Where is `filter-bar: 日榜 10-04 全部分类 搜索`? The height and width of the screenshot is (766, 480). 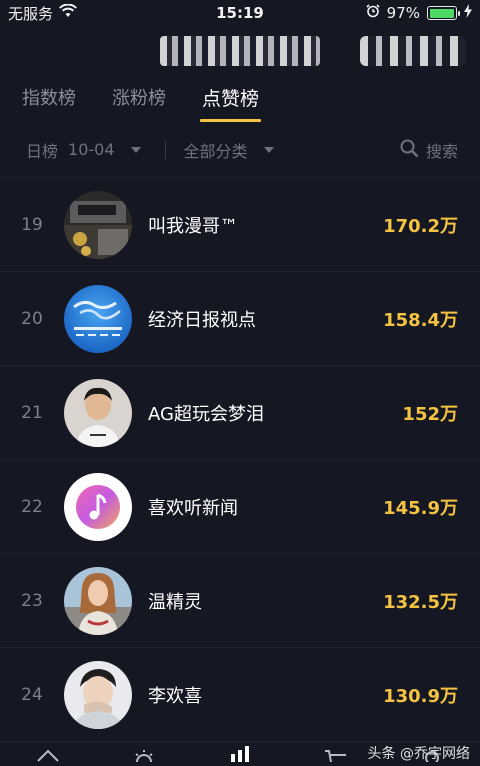 filter-bar: 日榜 10-04 全部分类 搜索 is located at coordinates (240, 150).